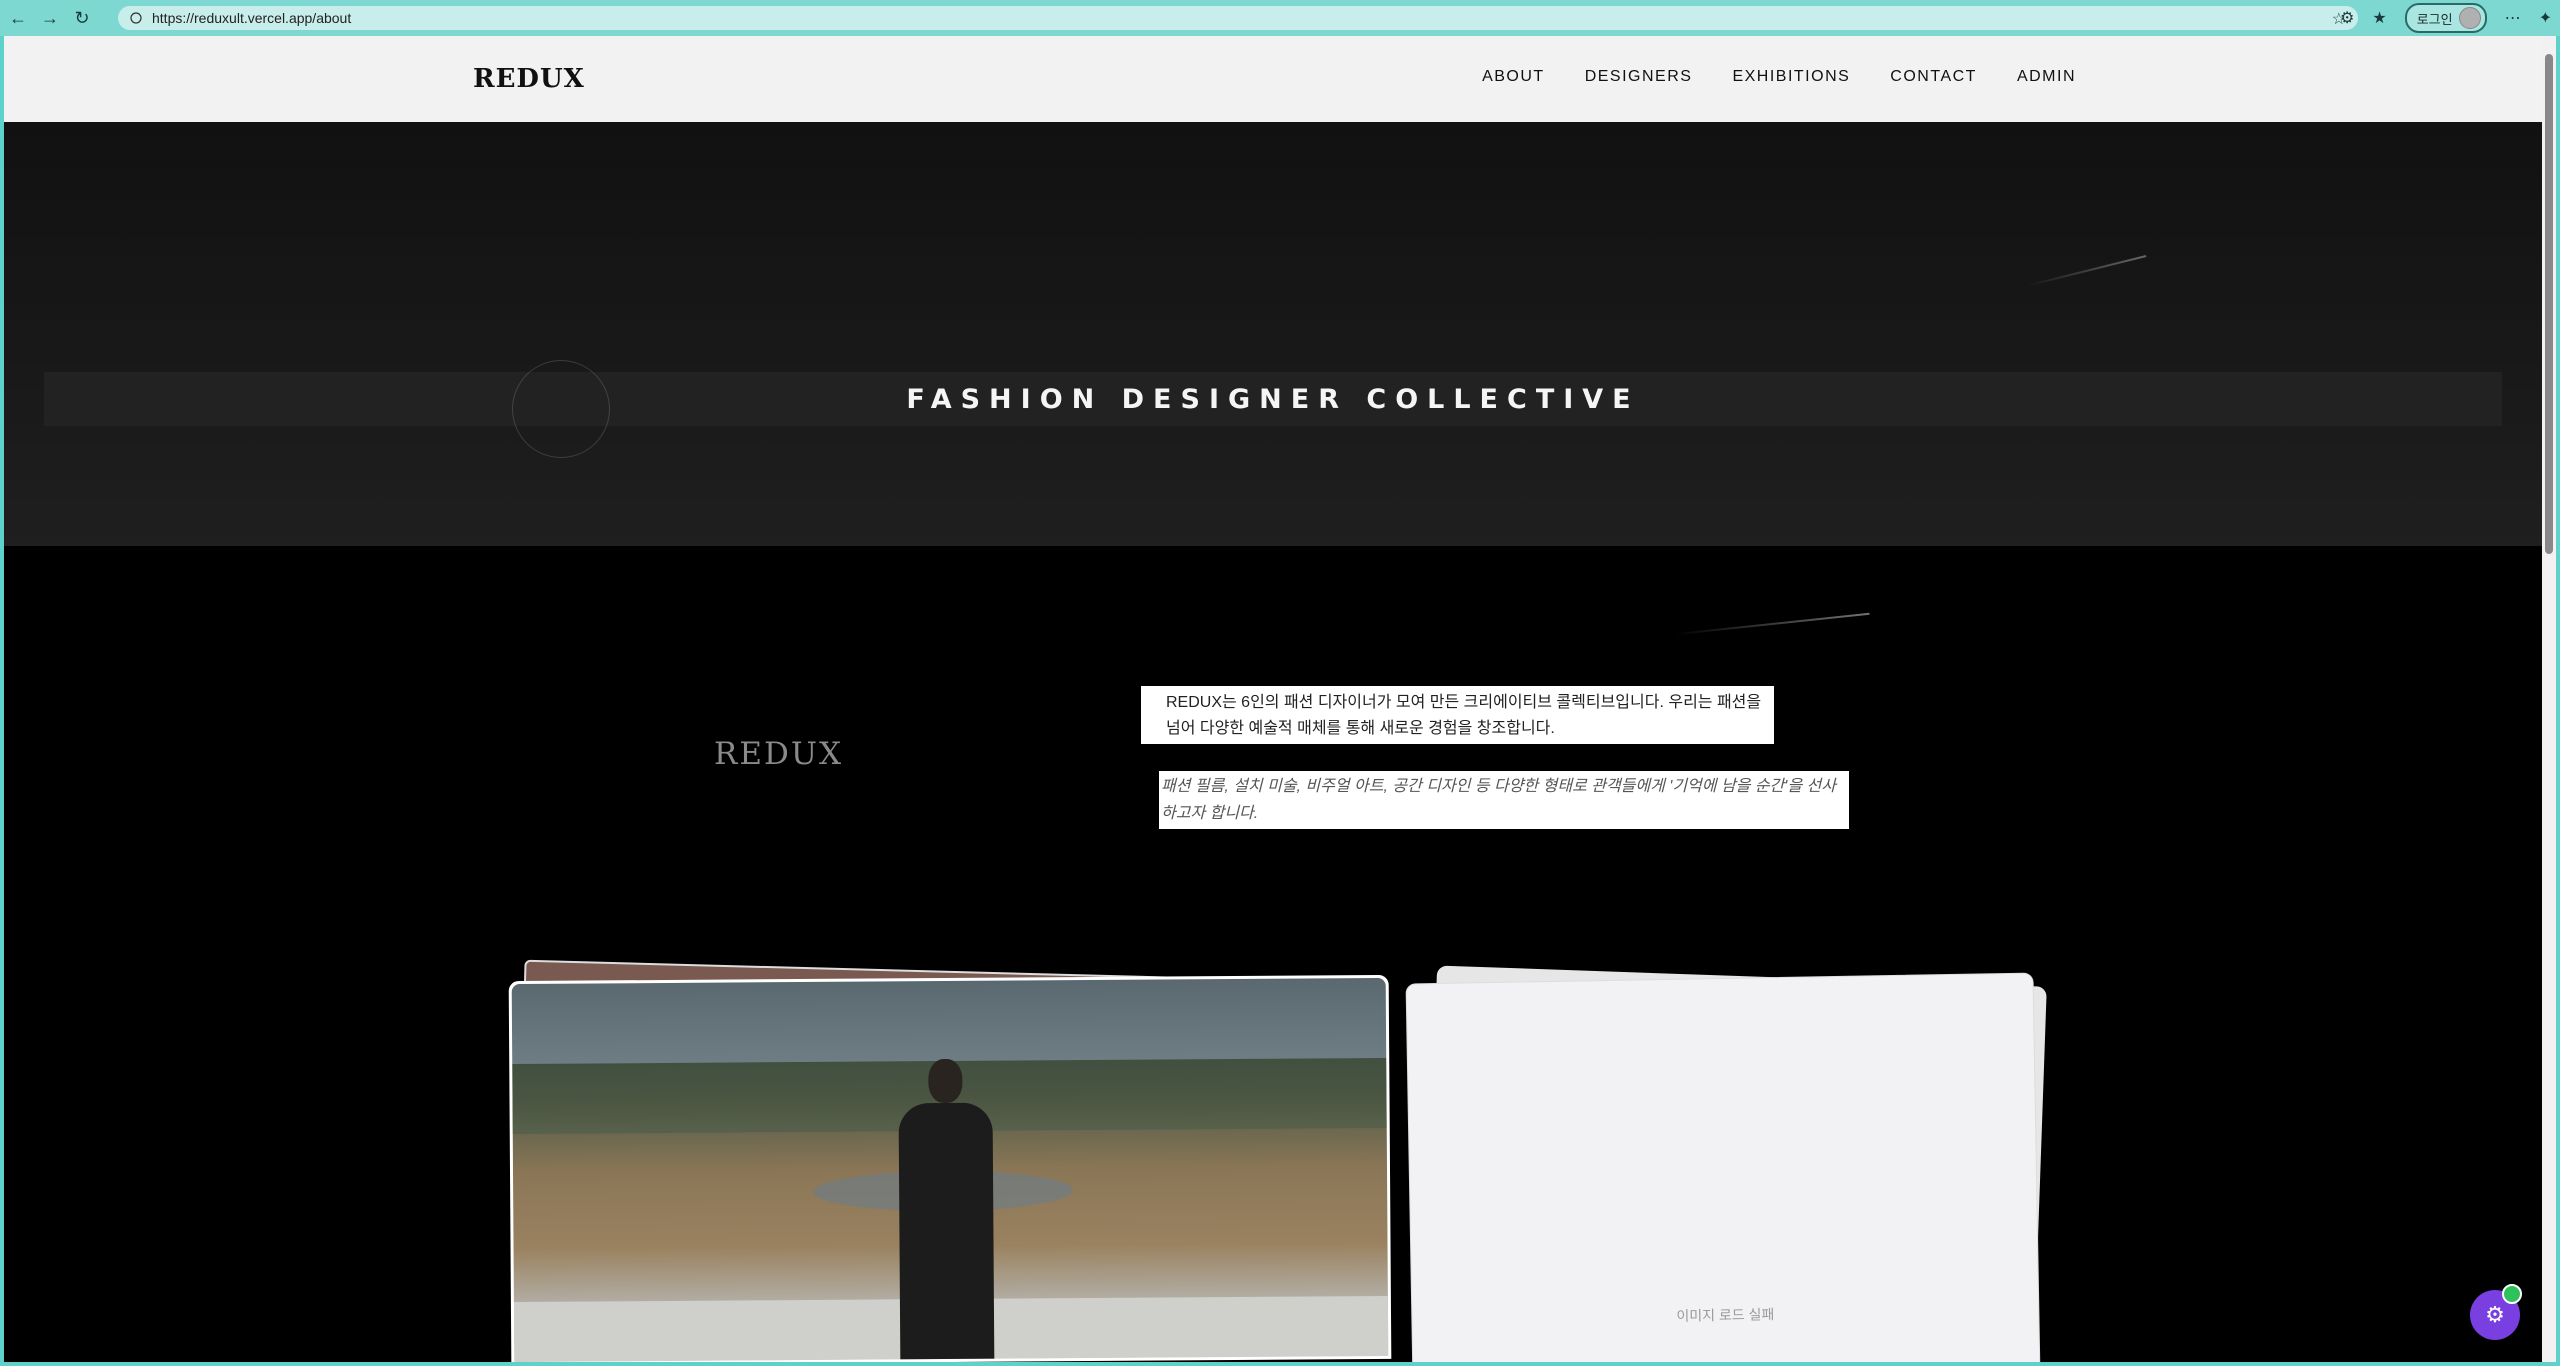 The width and height of the screenshot is (2560, 1366). What do you see at coordinates (1238, 18) in the screenshot?
I see `address-bar: https://reduxult.vercel.app/about ☆` at bounding box center [1238, 18].